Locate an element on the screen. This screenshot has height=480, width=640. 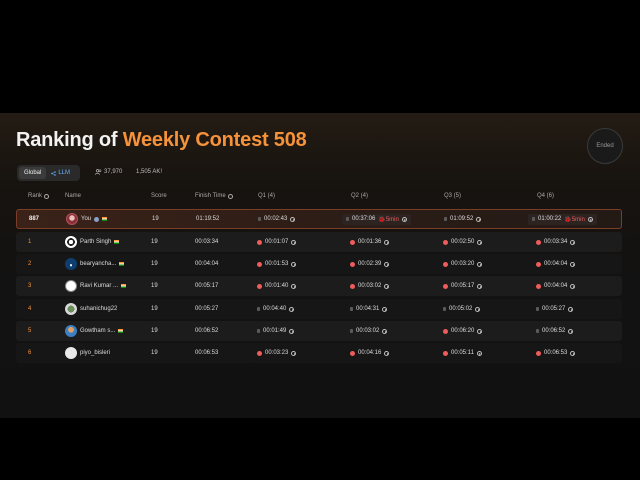
submission-time: 00:03:02 is located at coordinates (370, 286).